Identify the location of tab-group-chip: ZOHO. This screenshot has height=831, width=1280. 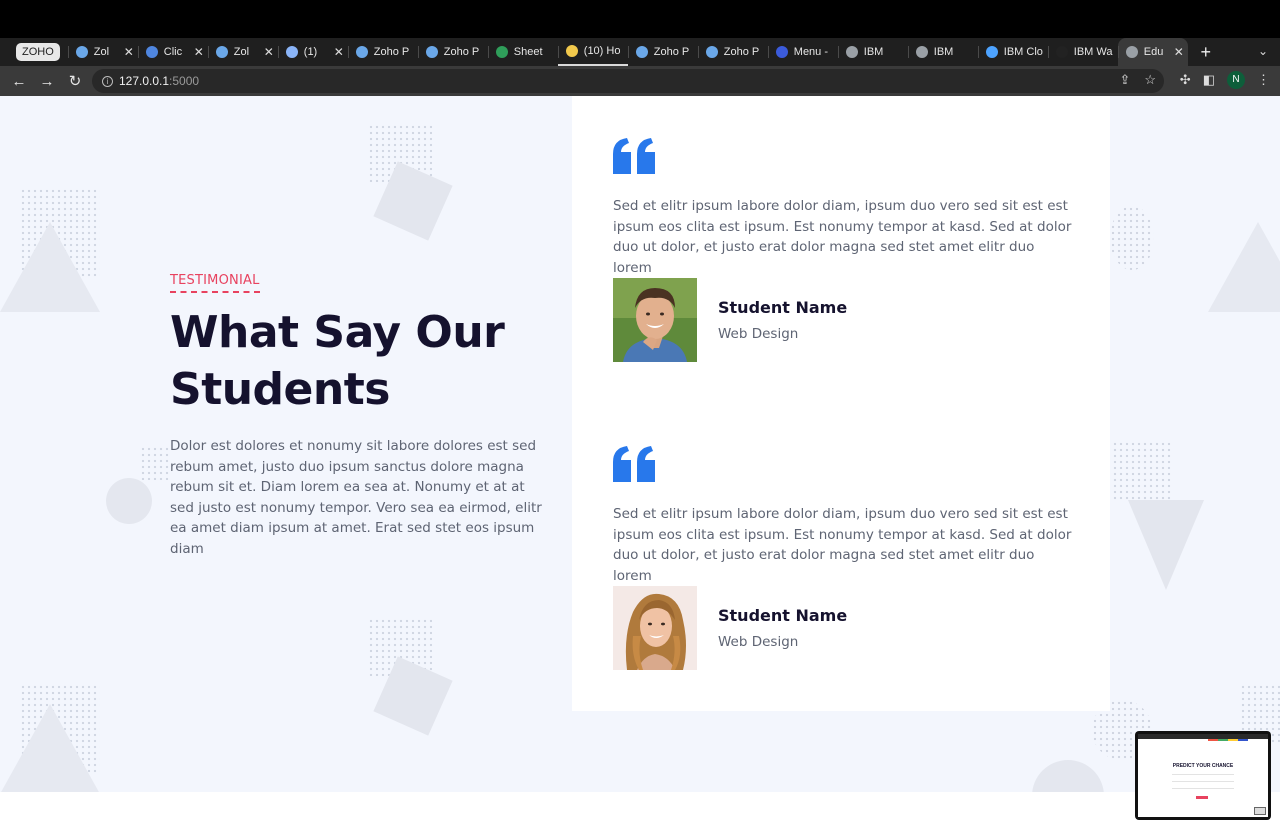
(38, 52).